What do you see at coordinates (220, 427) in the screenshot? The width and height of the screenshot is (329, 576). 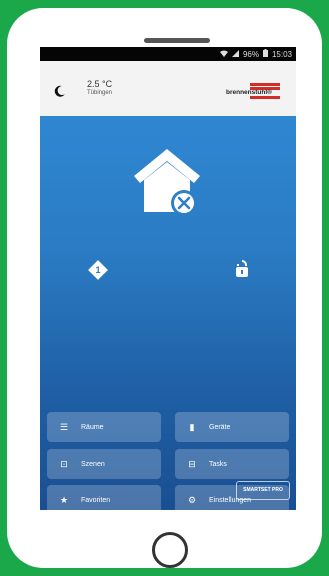 I see `menu-label: Geräte` at bounding box center [220, 427].